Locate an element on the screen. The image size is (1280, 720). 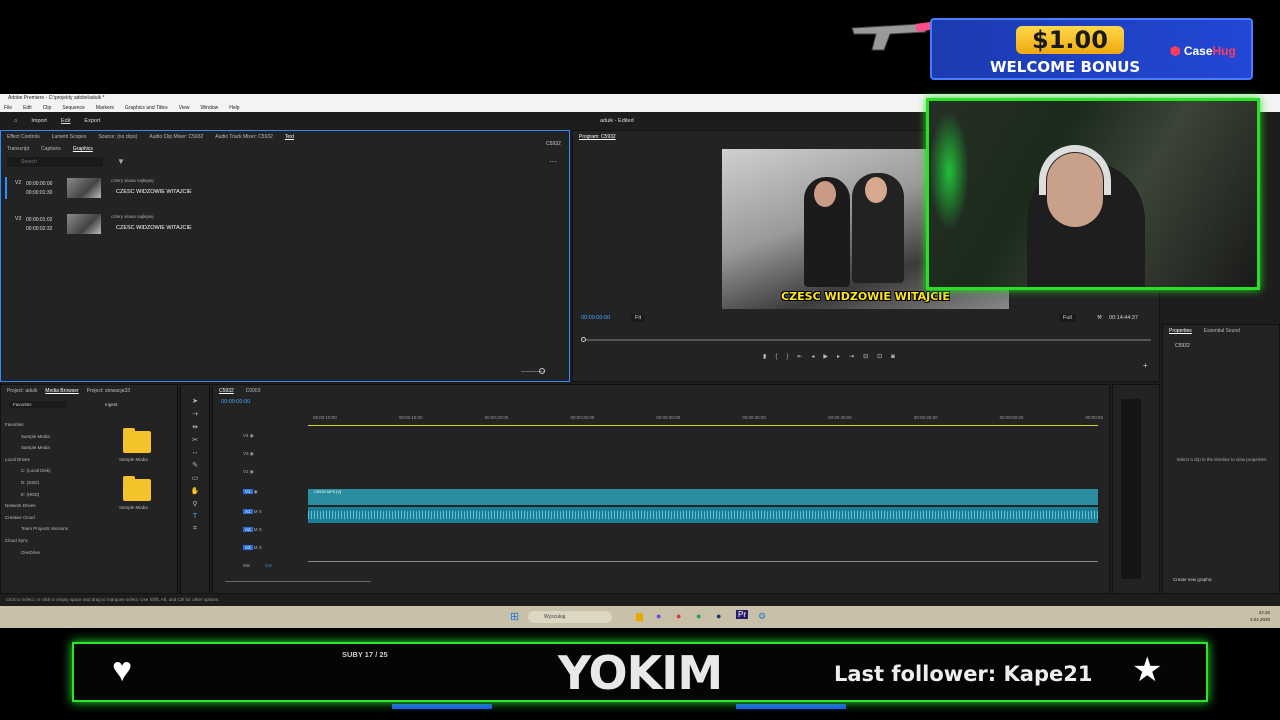
tab-properties: Properties is located at coordinates (1180, 331).